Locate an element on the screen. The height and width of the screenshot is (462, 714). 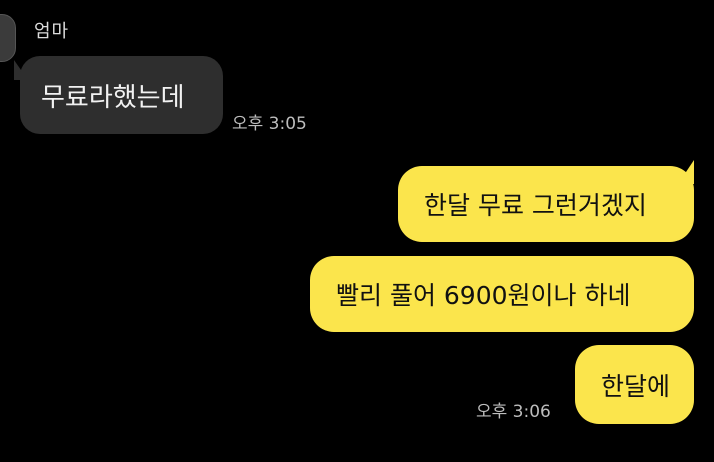
message-text: 한달 무료 그런거겠지 is located at coordinates (535, 205).